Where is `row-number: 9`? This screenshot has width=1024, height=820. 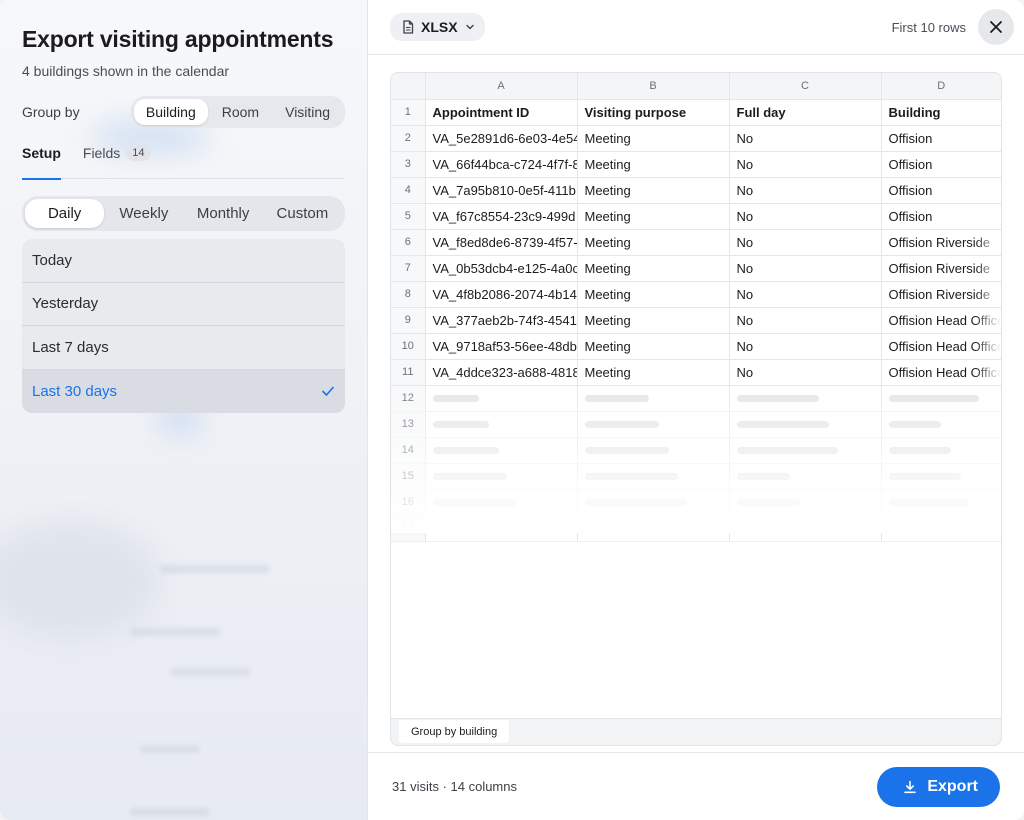 row-number: 9 is located at coordinates (408, 320).